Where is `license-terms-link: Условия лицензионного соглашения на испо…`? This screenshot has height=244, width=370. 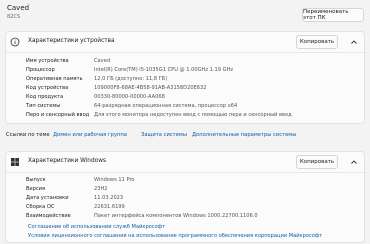
license-terms-link: Условия лицензионного соглашения на испо… is located at coordinates (175, 236).